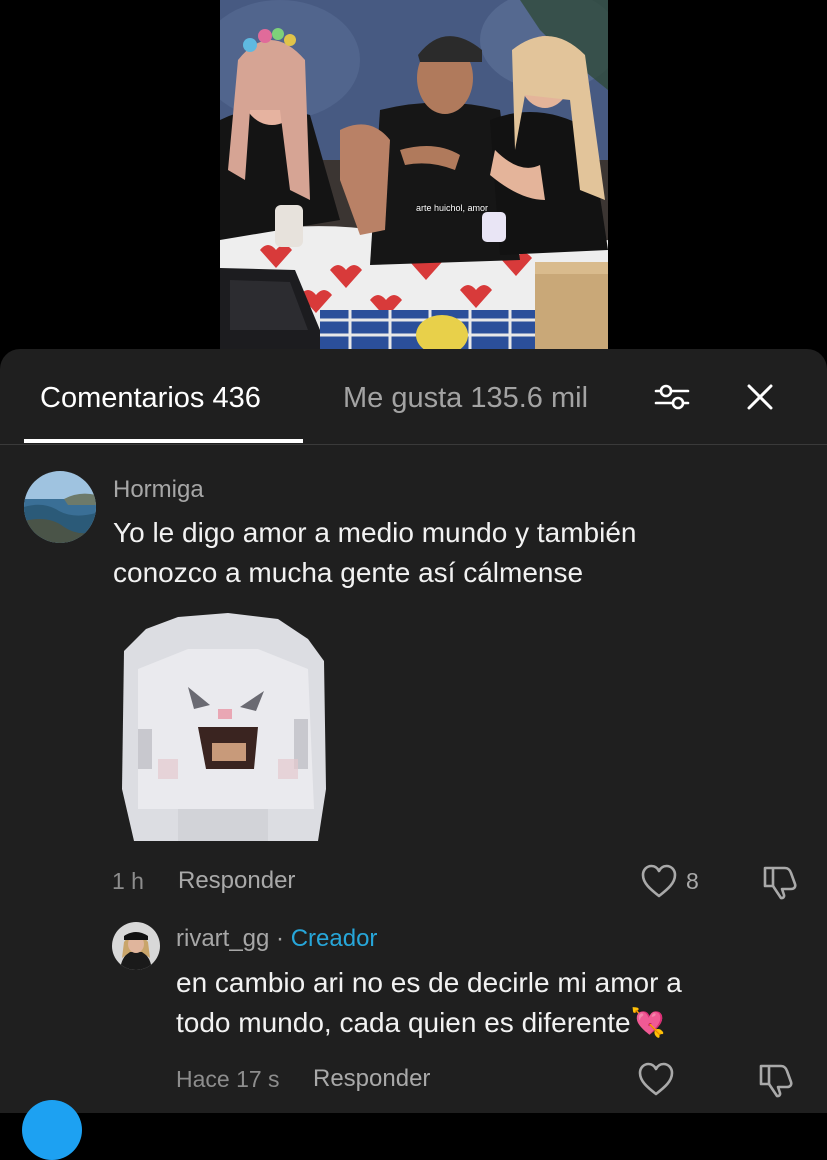  I want to click on comment-username: Hormiga, so click(158, 490).